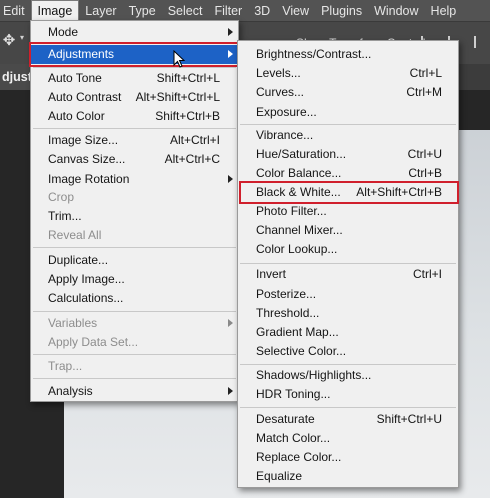 Image resolution: width=490 pixels, height=498 pixels. I want to click on annotation-box-black-white, so click(349, 192).